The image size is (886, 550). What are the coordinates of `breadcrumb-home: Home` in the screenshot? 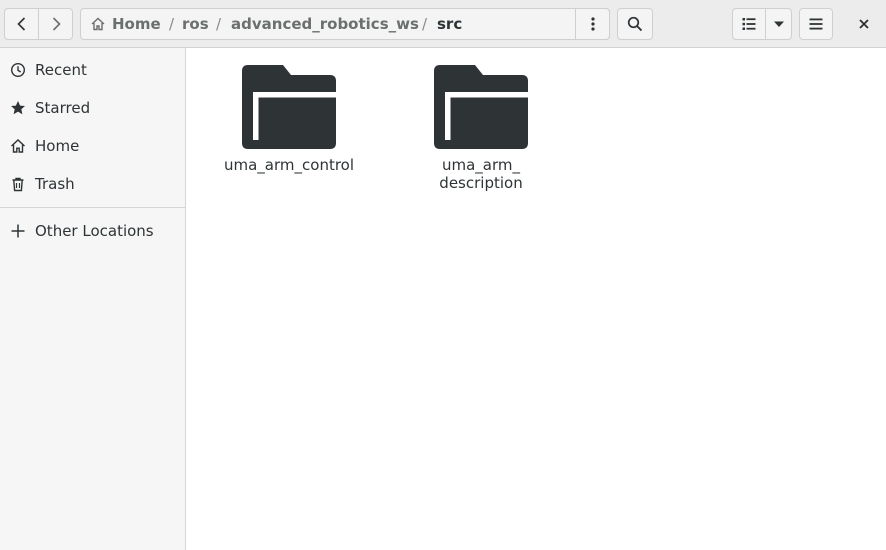 It's located at (136, 24).